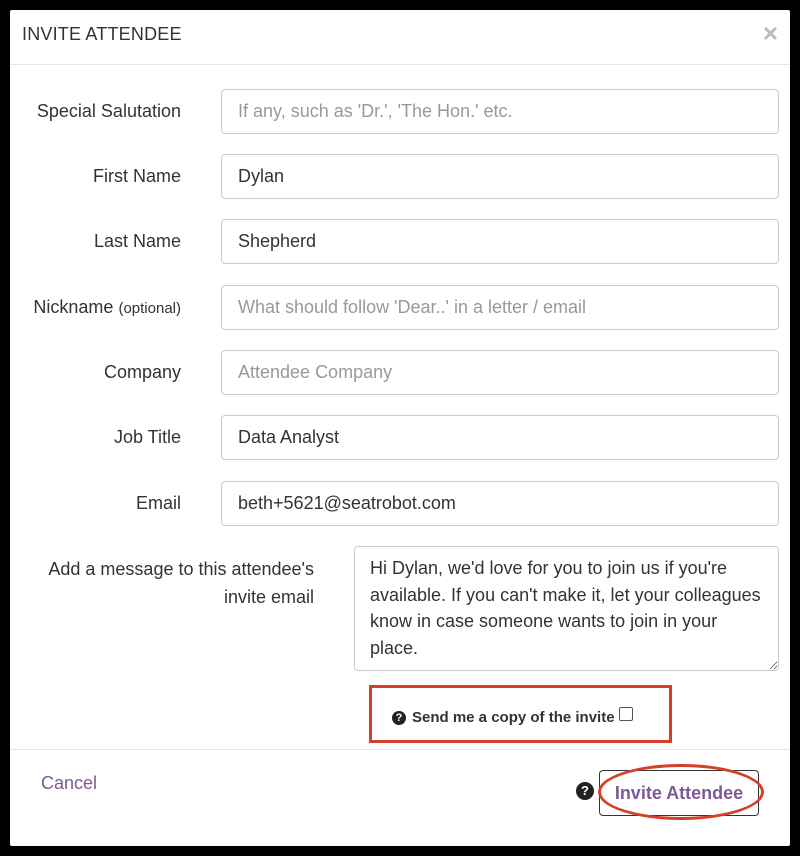 Image resolution: width=800 pixels, height=856 pixels. I want to click on first-name-row: First Name, so click(400, 177).